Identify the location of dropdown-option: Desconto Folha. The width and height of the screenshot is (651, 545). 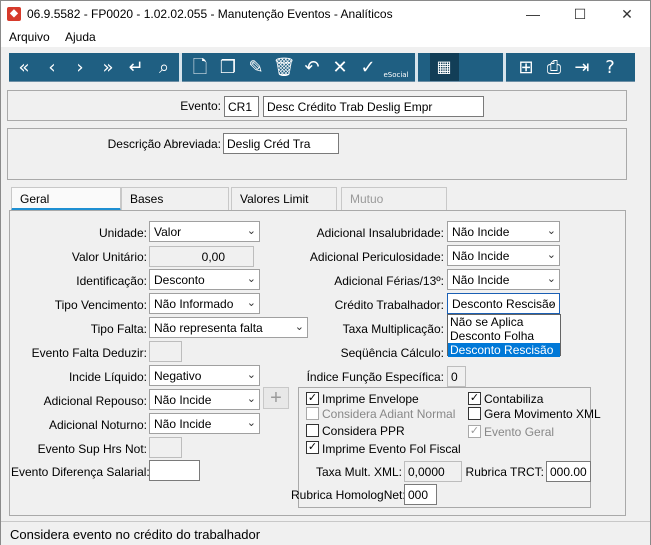
(504, 336).